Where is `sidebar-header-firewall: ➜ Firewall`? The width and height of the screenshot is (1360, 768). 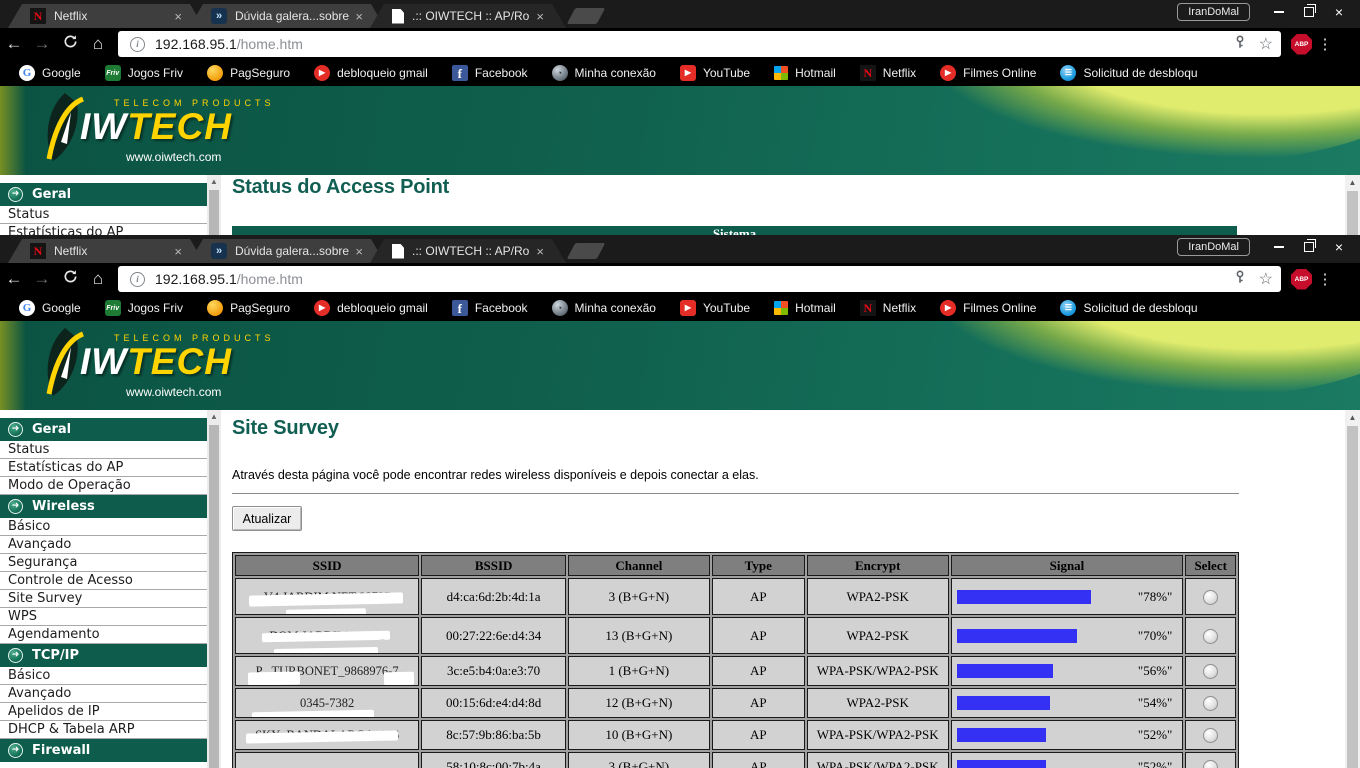
sidebar-header-firewall: ➜ Firewall is located at coordinates (103, 750).